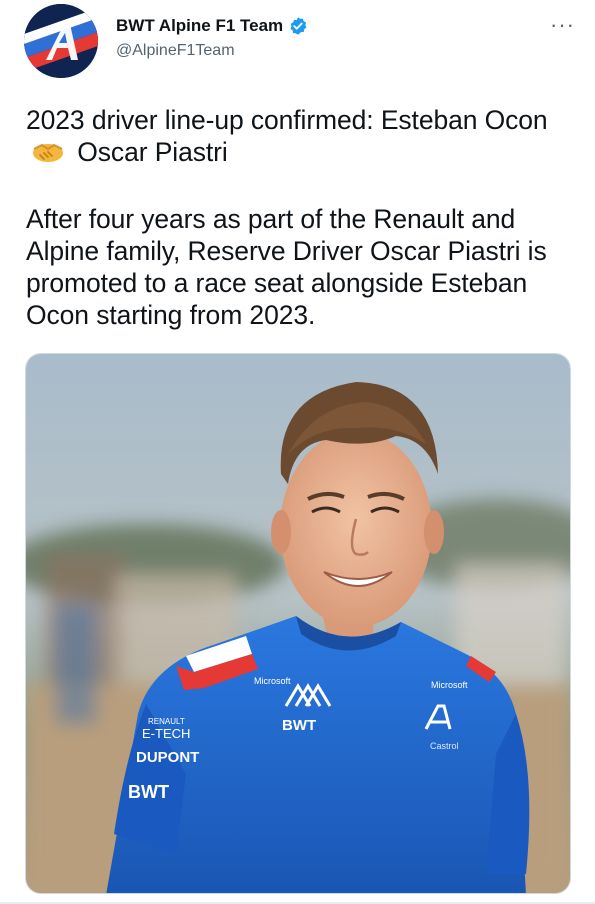 The width and height of the screenshot is (595, 904). What do you see at coordinates (152, 152) in the screenshot?
I see `tweet-text-part2: Oscar Piastri` at bounding box center [152, 152].